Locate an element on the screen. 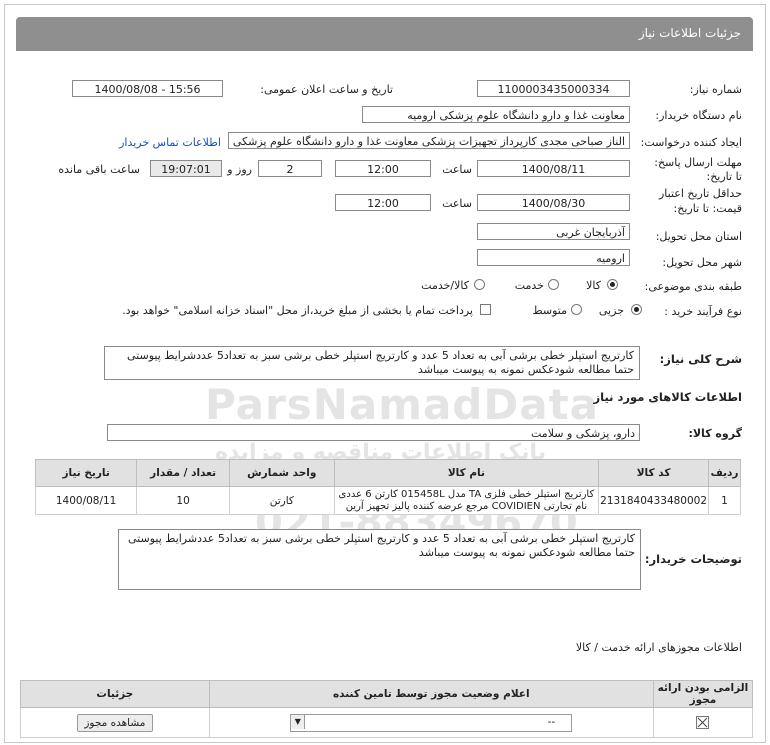 The width and height of the screenshot is (770, 745). page-title: جزئیات اطلاعات نیاز is located at coordinates (689, 33).